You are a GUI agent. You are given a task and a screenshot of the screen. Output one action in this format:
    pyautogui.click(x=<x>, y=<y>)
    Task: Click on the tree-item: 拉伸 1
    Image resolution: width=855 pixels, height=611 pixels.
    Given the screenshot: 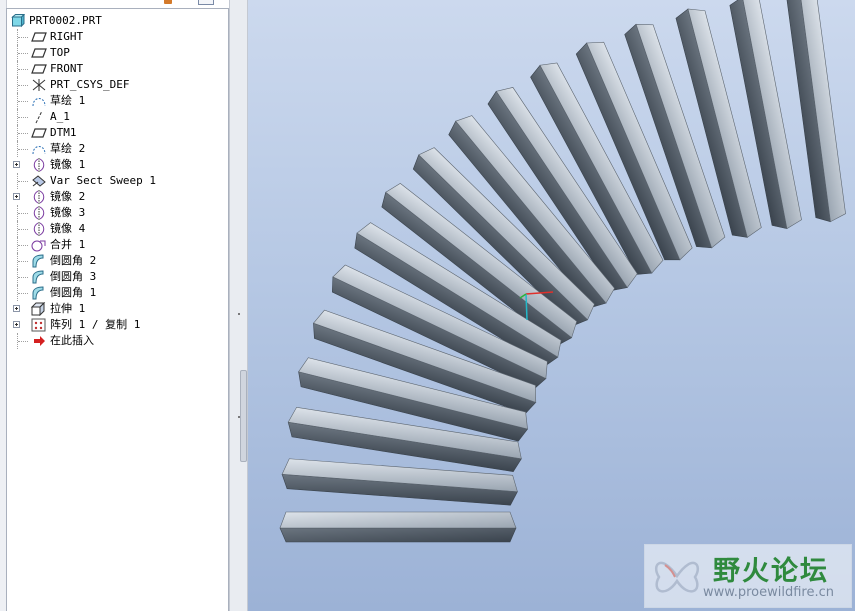 What is the action you would take?
    pyautogui.click(x=117, y=309)
    